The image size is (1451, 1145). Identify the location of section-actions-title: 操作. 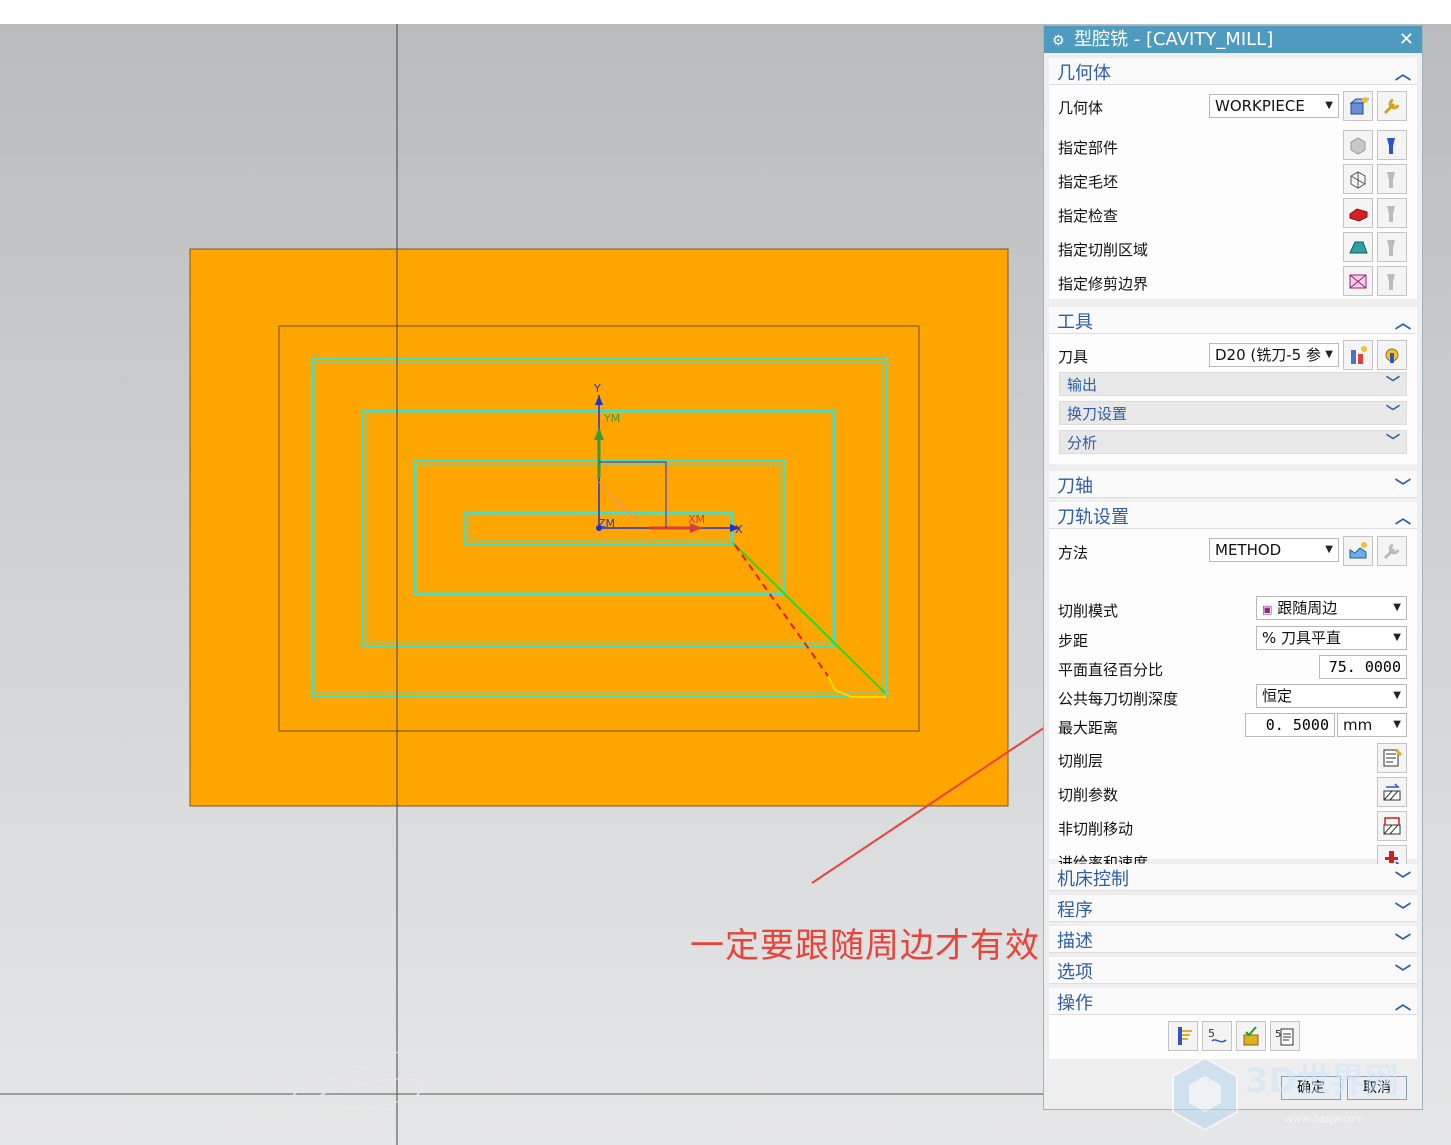
(1075, 1003).